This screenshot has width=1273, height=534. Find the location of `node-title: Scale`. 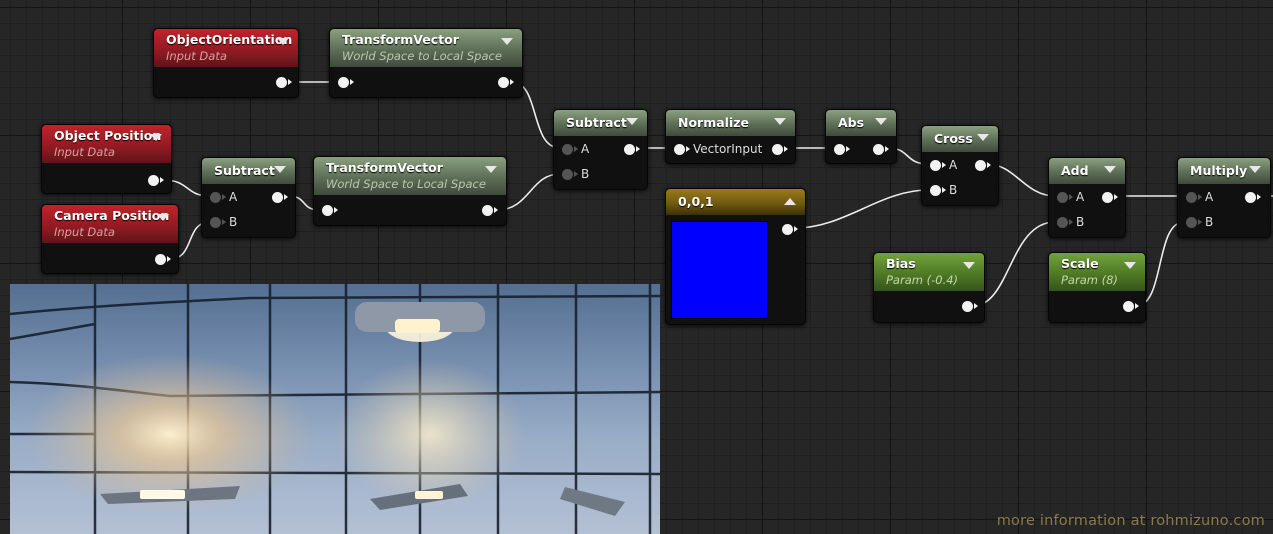

node-title: Scale is located at coordinates (1080, 263).